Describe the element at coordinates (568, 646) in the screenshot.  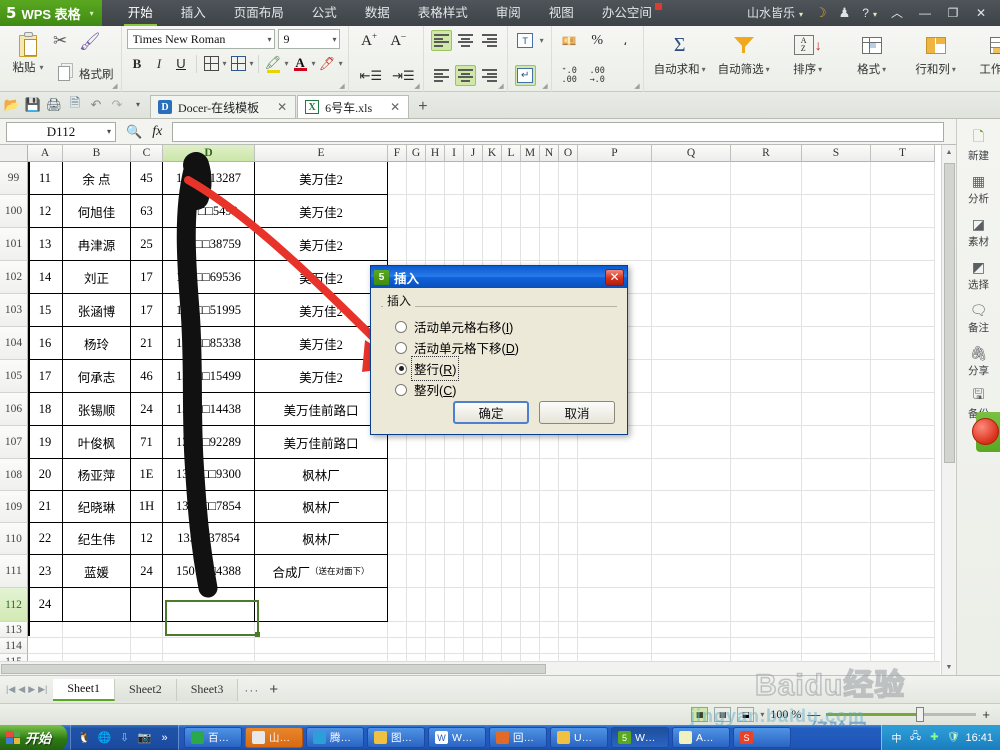
I see `cell-O114` at that location.